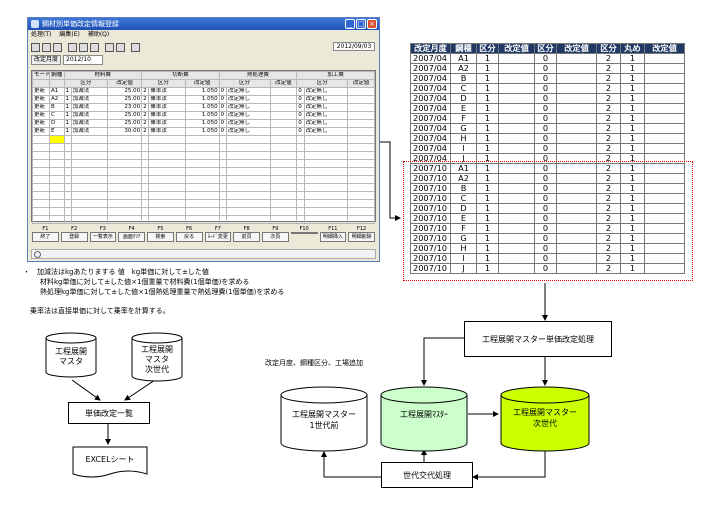 The height and width of the screenshot is (511, 715). I want to click on master-db-label2: マスタ, so click(71, 361).